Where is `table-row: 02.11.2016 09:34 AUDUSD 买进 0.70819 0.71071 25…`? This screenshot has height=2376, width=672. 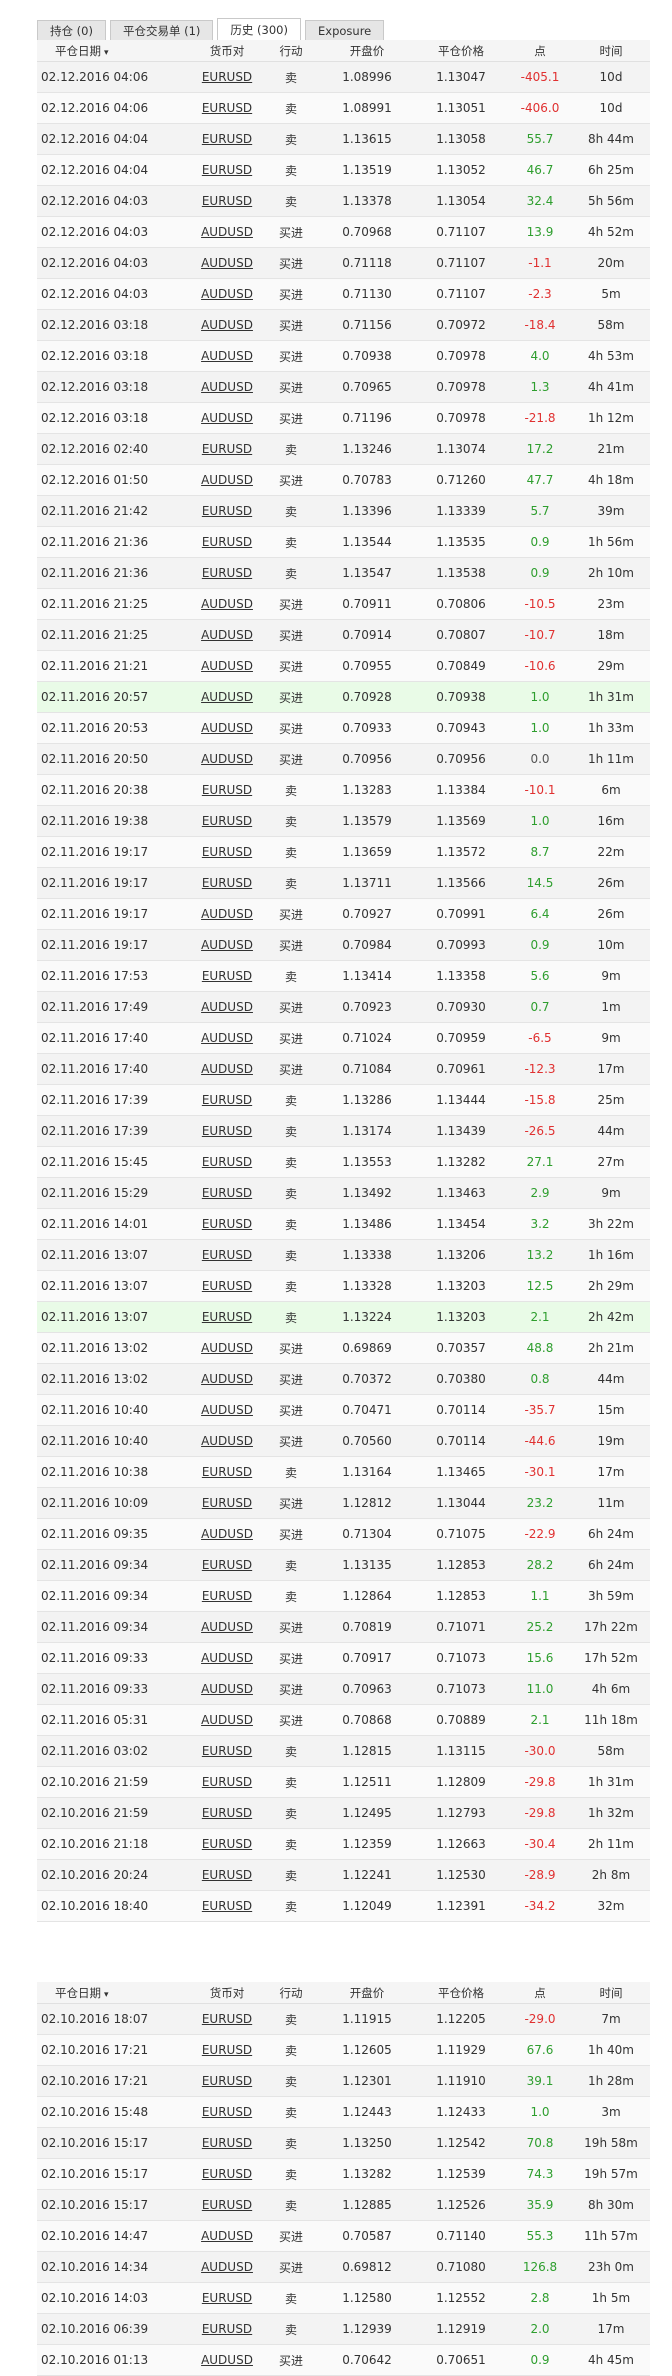 table-row: 02.11.2016 09:34 AUDUSD 买进 0.70819 0.71071 25… is located at coordinates (343, 1627).